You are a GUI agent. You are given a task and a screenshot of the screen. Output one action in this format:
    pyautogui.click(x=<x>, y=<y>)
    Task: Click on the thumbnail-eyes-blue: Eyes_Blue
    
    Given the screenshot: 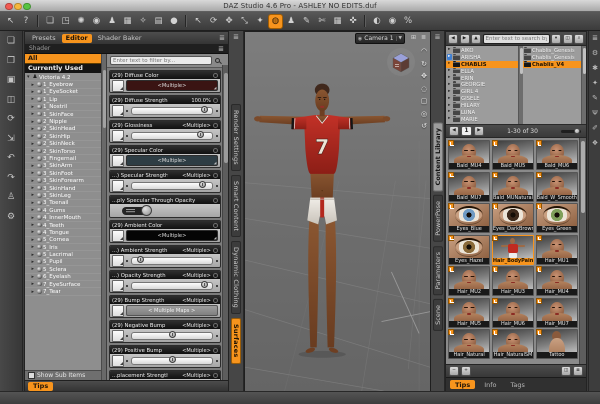 What is the action you would take?
    pyautogui.click(x=469, y=218)
    